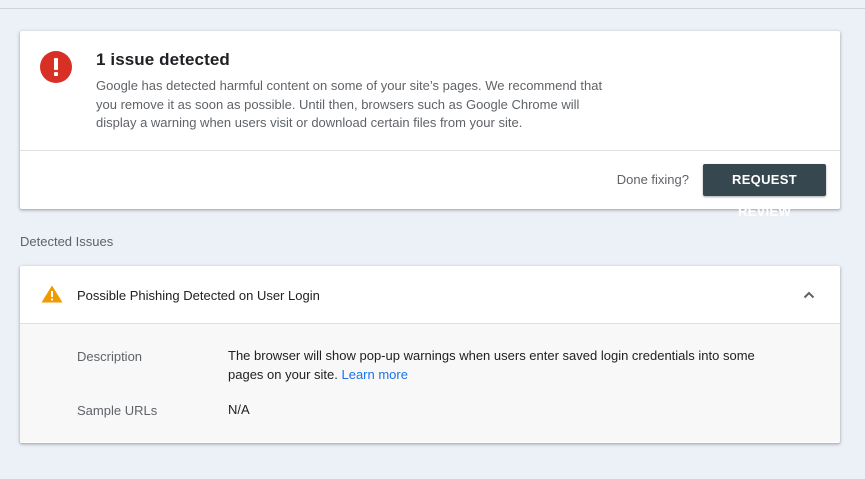 The height and width of the screenshot is (479, 865). Describe the element at coordinates (56, 67) in the screenshot. I see `error-icon` at that location.